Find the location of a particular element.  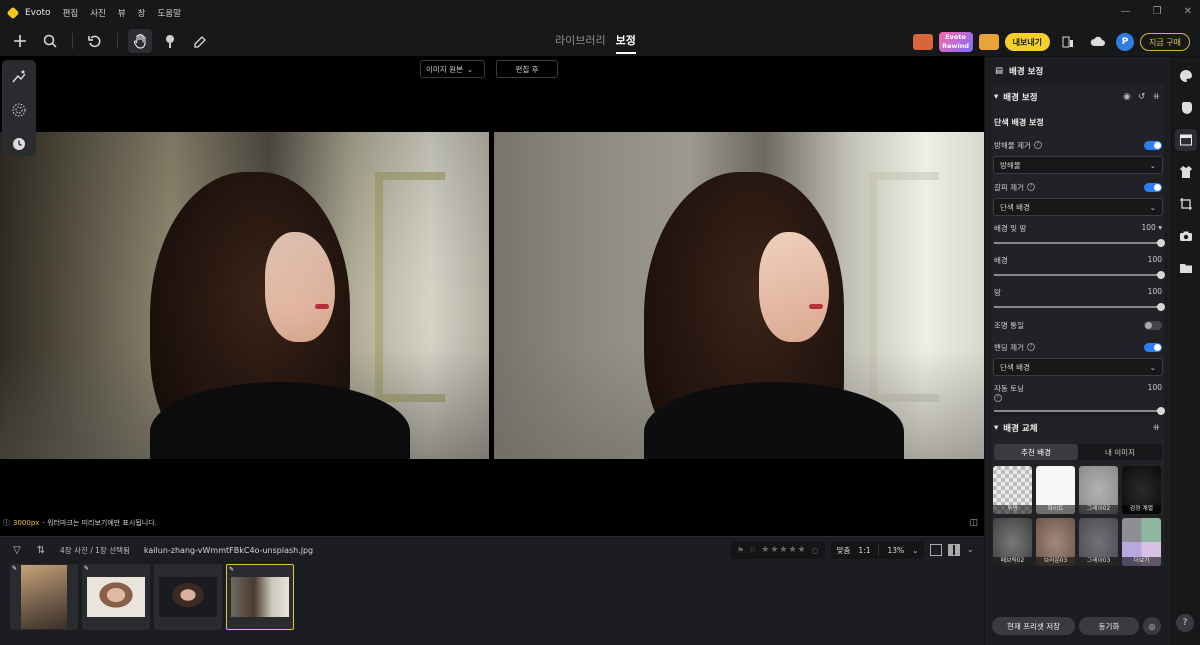

bg-tile-gray03: 그레이03 is located at coordinates (1098, 542).